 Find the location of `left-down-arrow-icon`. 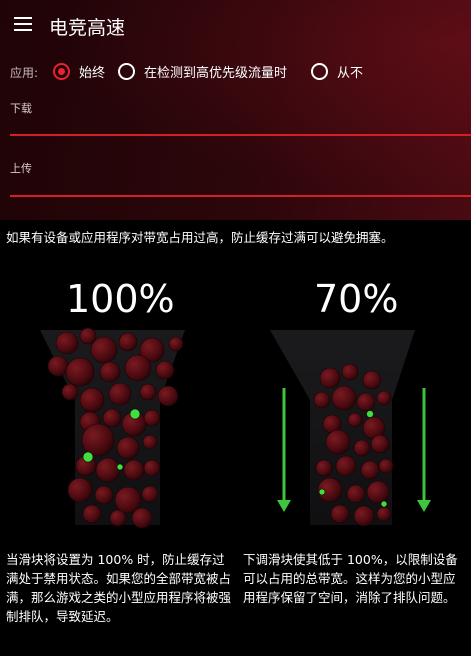

left-down-arrow-icon is located at coordinates (284, 450).